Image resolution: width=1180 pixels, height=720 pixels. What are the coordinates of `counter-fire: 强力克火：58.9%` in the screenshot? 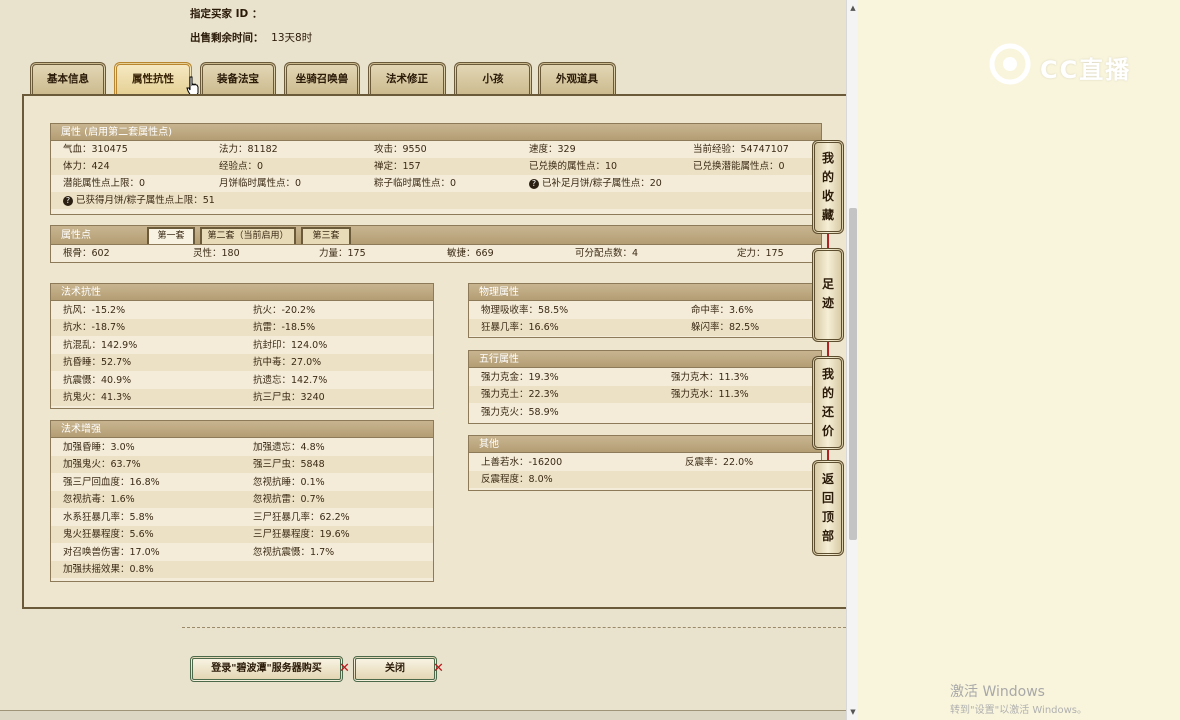 It's located at (520, 412).